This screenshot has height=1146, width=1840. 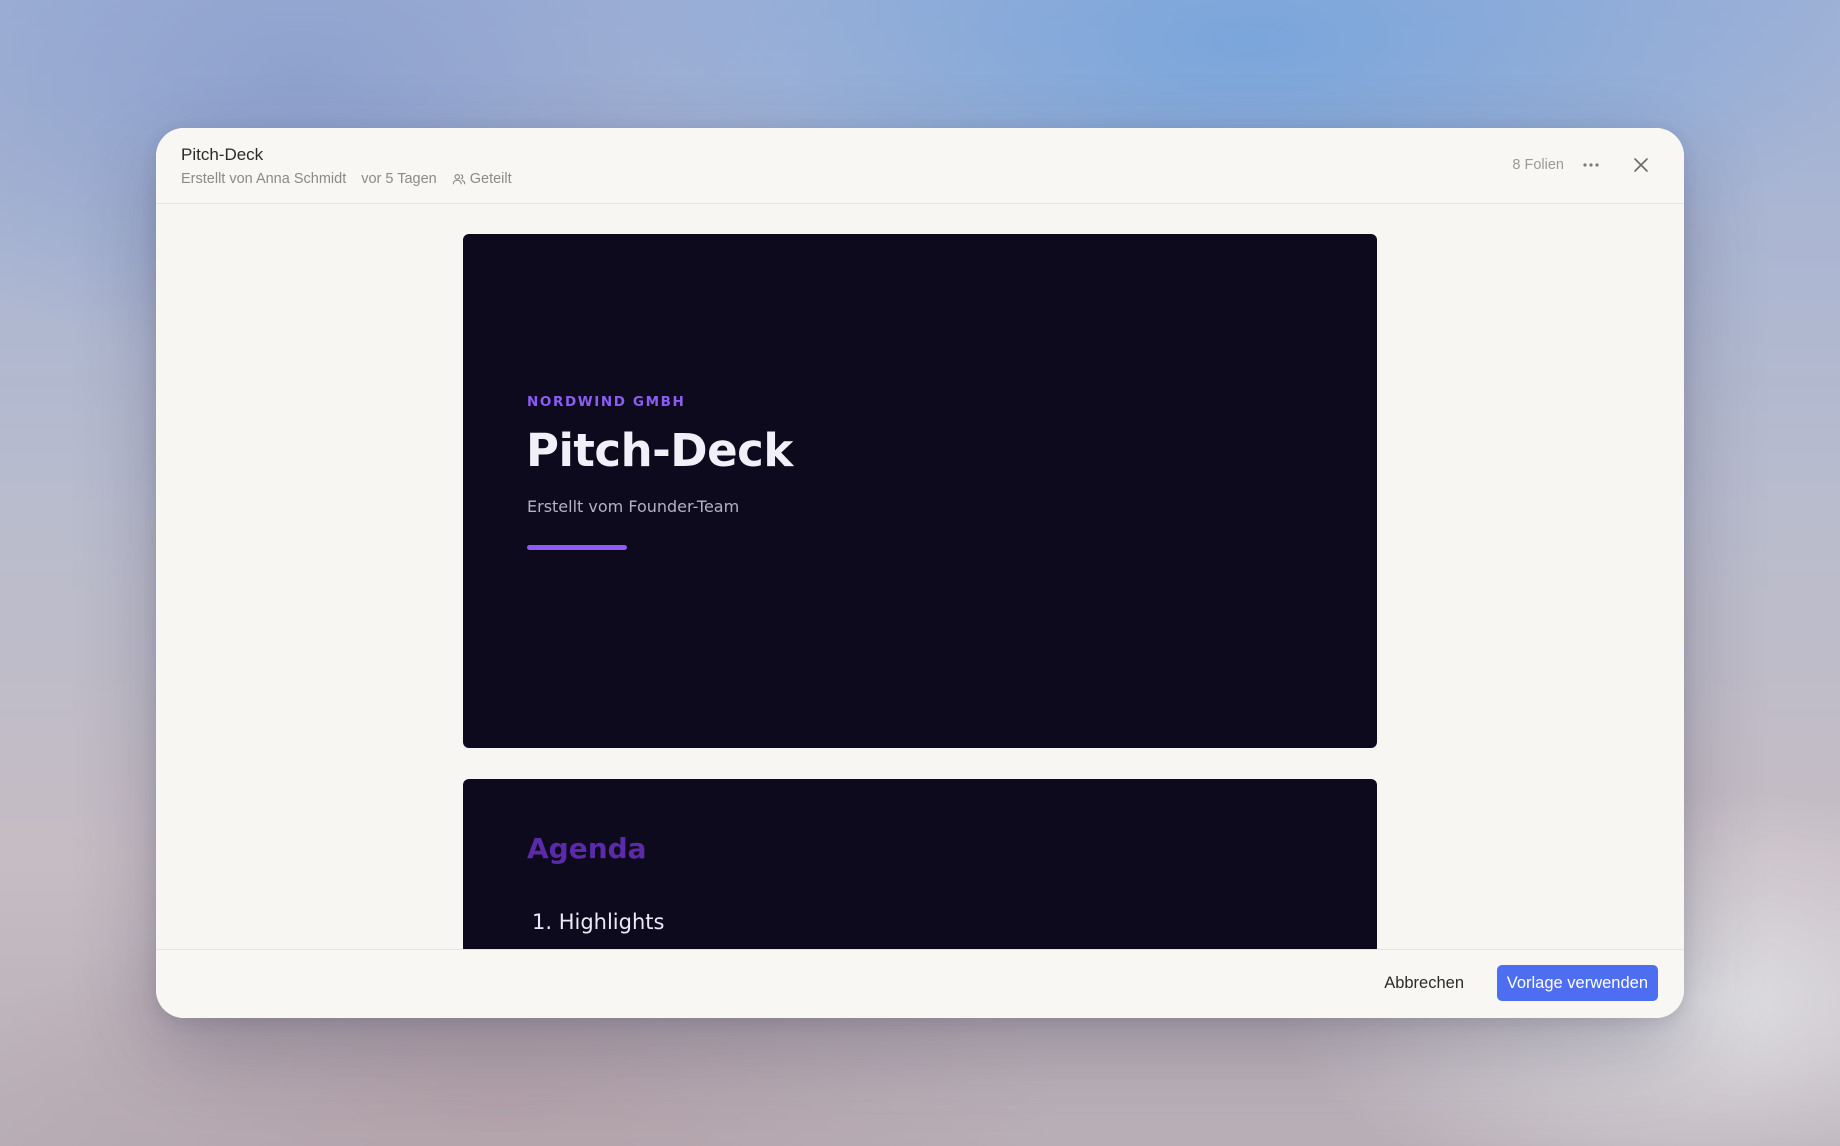 What do you see at coordinates (1577, 983) in the screenshot?
I see `use-template-button: Vorlage verwenden` at bounding box center [1577, 983].